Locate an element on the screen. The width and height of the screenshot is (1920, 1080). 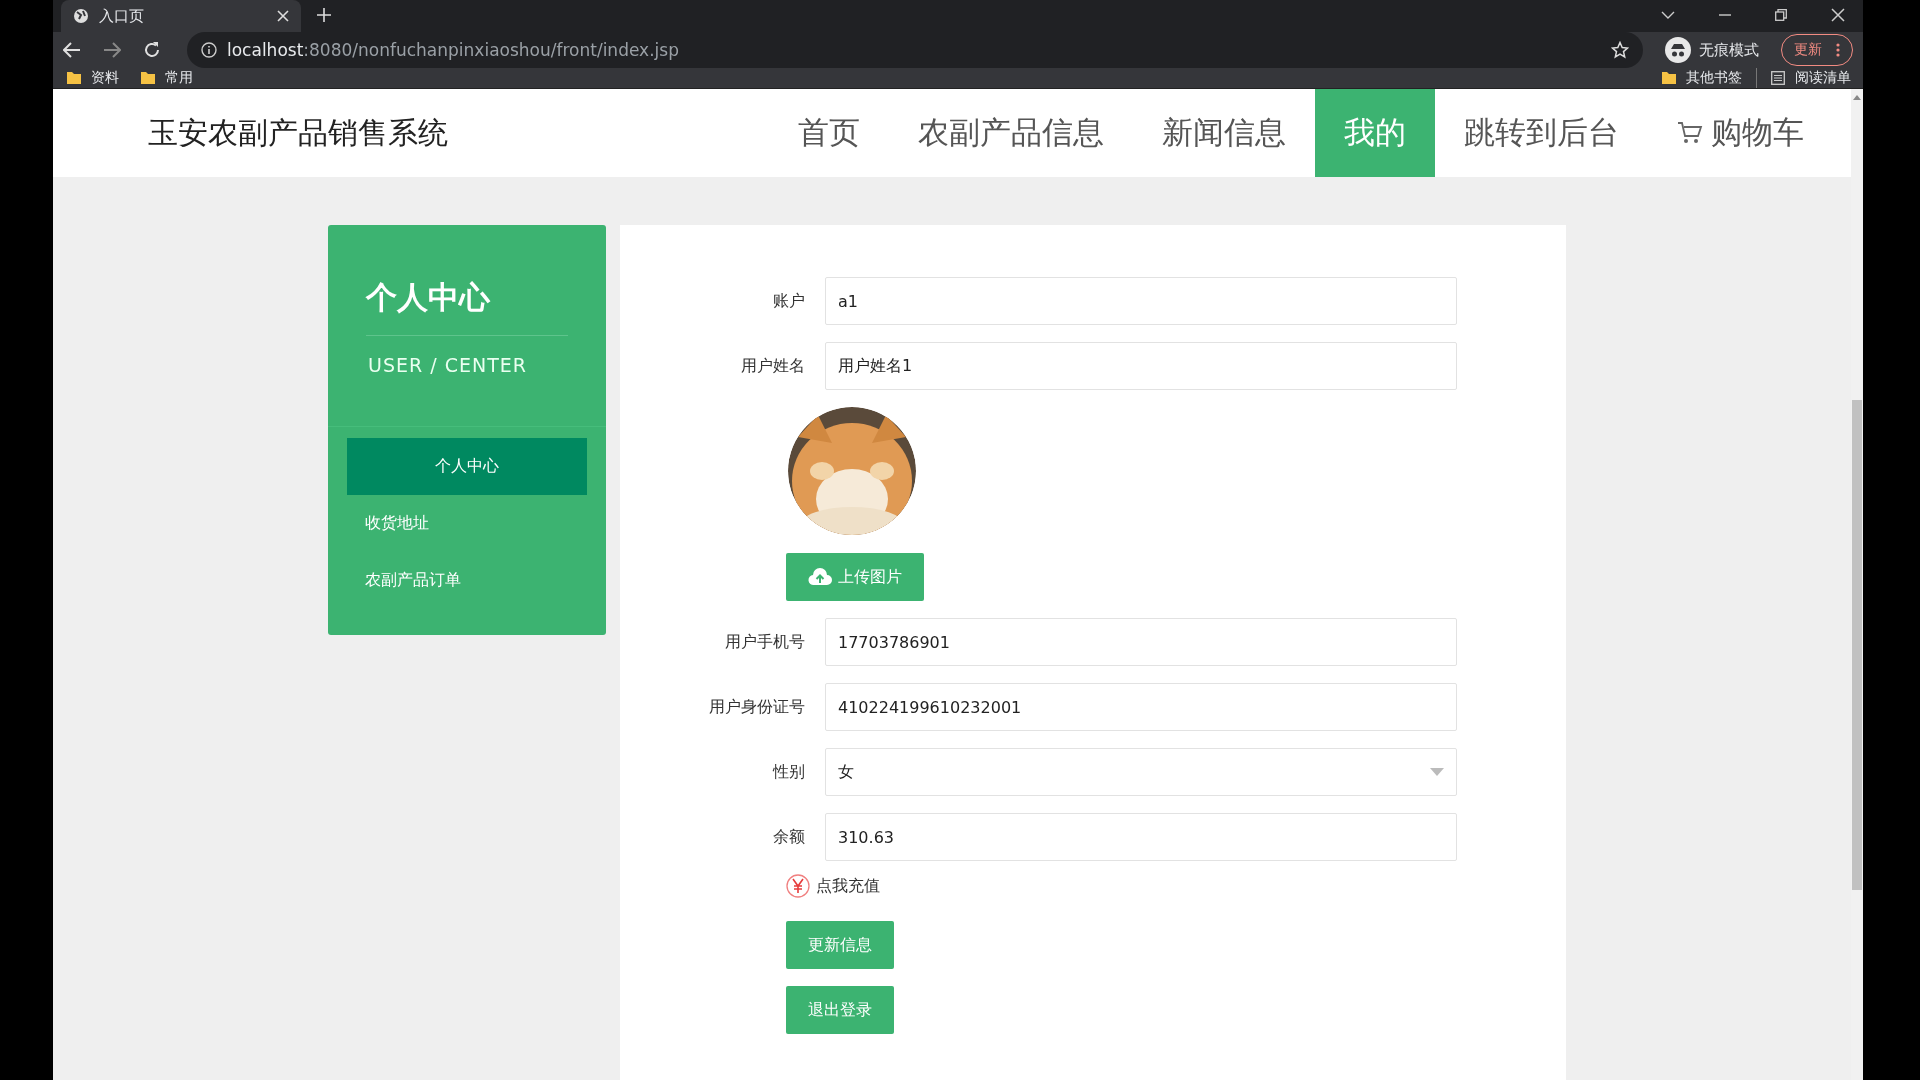
browser-tab: 入口页 is located at coordinates (181, 16).